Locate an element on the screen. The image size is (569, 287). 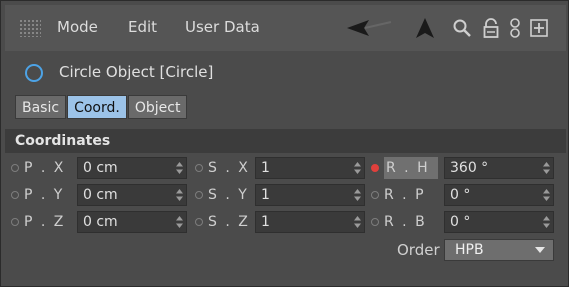
section-header-coordinates: Coordinates is located at coordinates (285, 141).